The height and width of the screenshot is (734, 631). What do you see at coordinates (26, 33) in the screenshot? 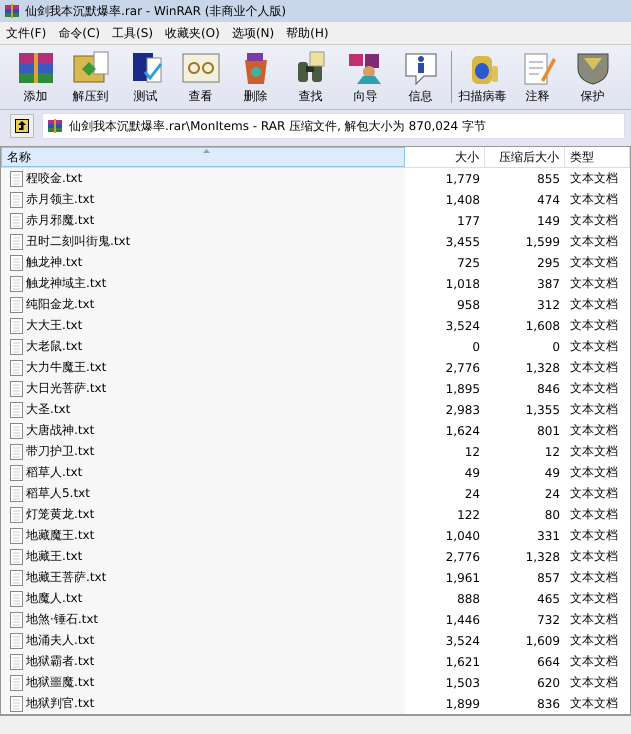
I see `menu-item: 文件(F)` at bounding box center [26, 33].